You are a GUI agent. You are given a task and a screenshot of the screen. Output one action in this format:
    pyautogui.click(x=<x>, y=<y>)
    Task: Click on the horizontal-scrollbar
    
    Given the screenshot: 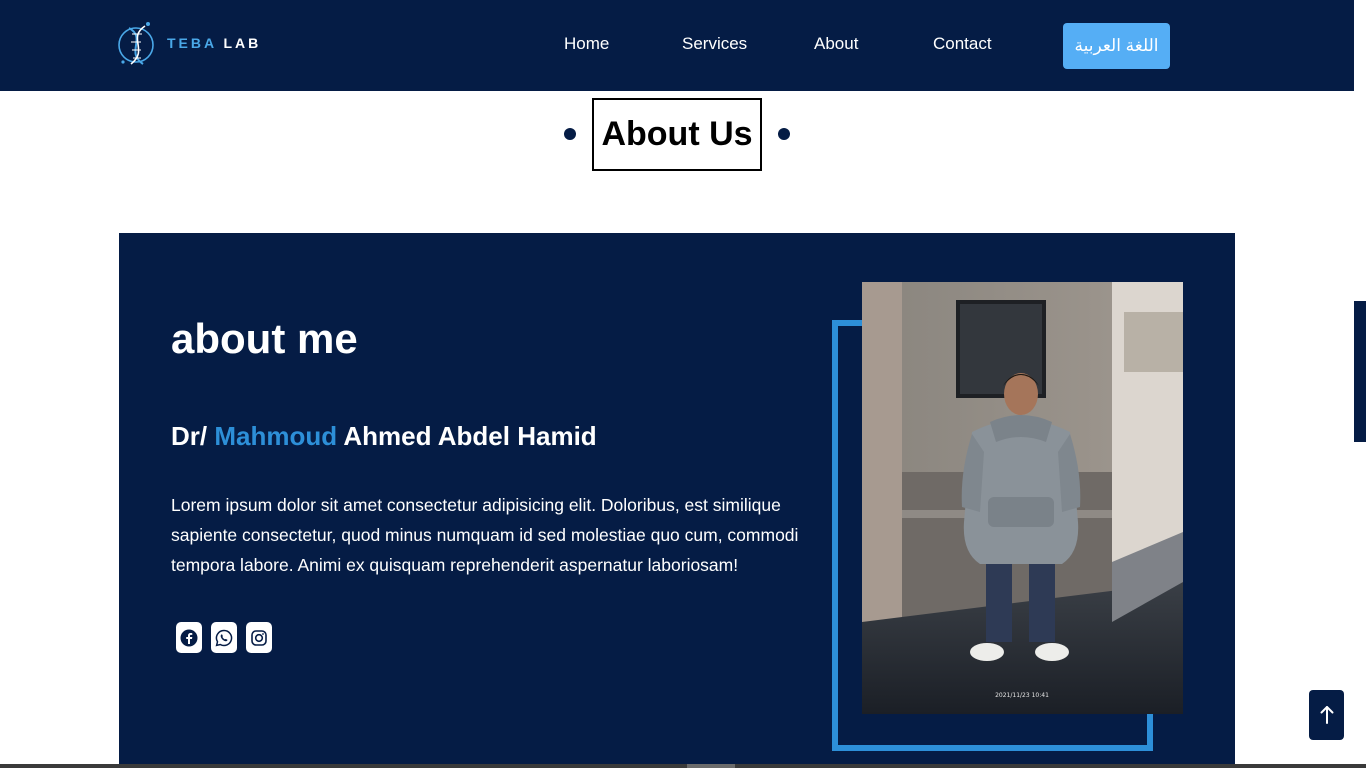 What is the action you would take?
    pyautogui.click(x=683, y=766)
    